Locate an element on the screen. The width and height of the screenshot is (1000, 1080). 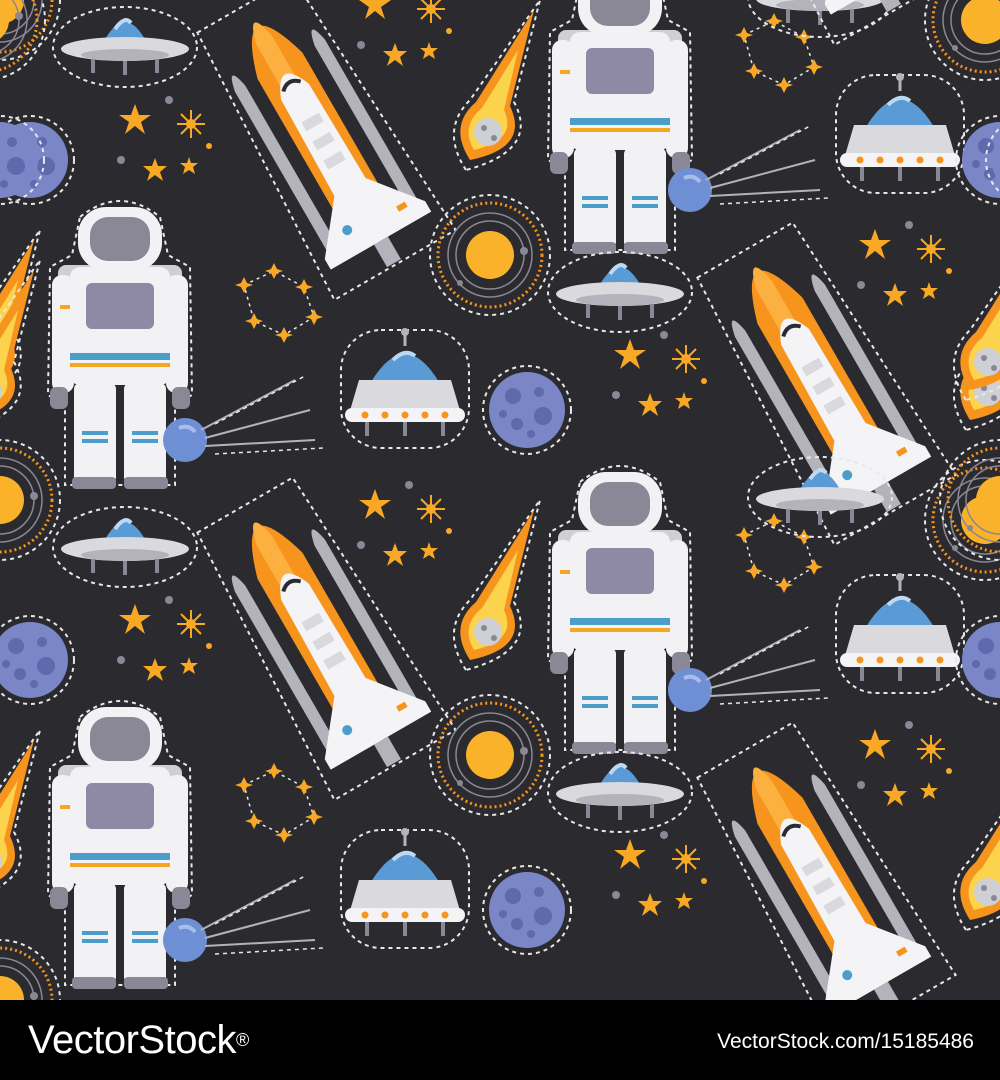
logo-registered-mark: ® is located at coordinates (242, 1040).